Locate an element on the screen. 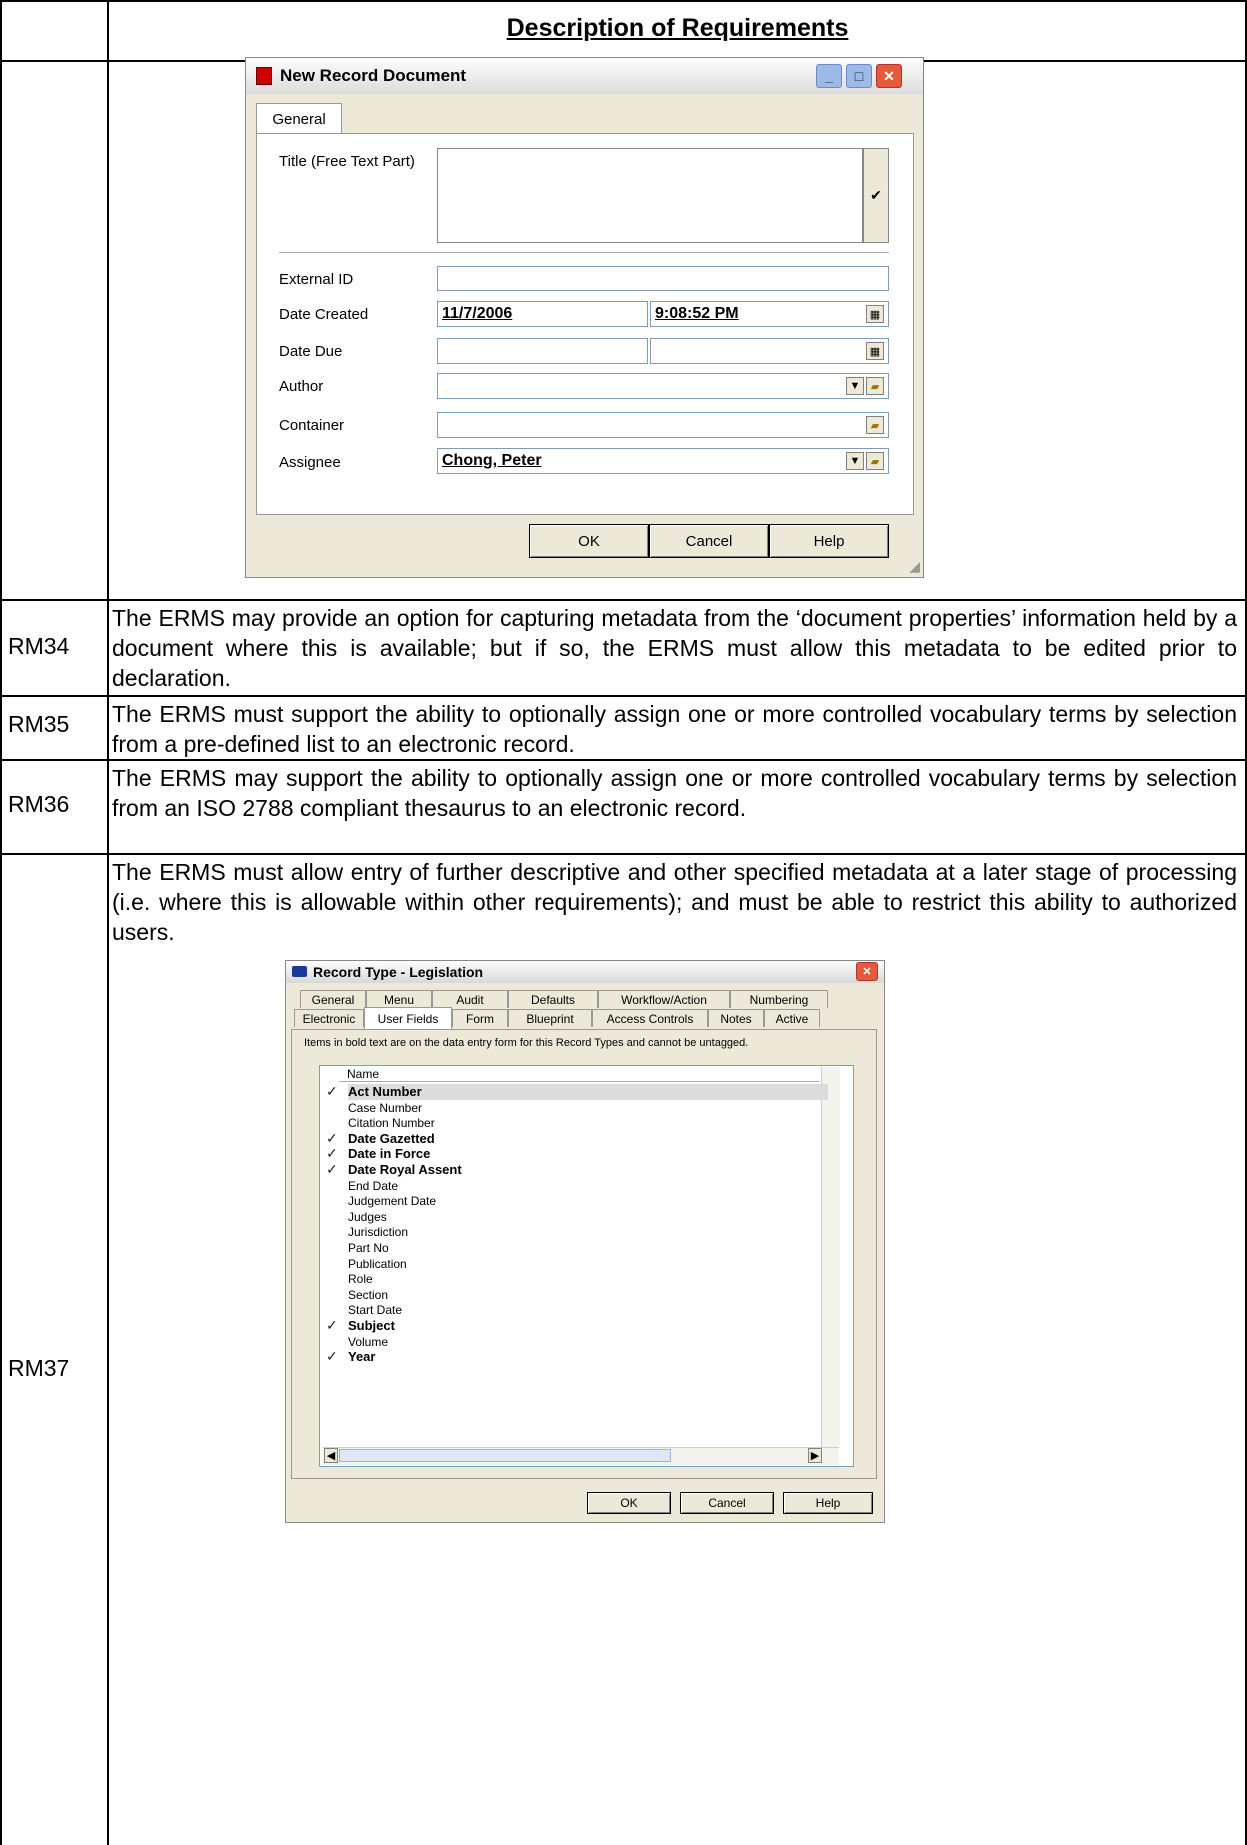 This screenshot has width=1247, height=1845. date-created-date-field: 11/7/2006 is located at coordinates (542, 314).